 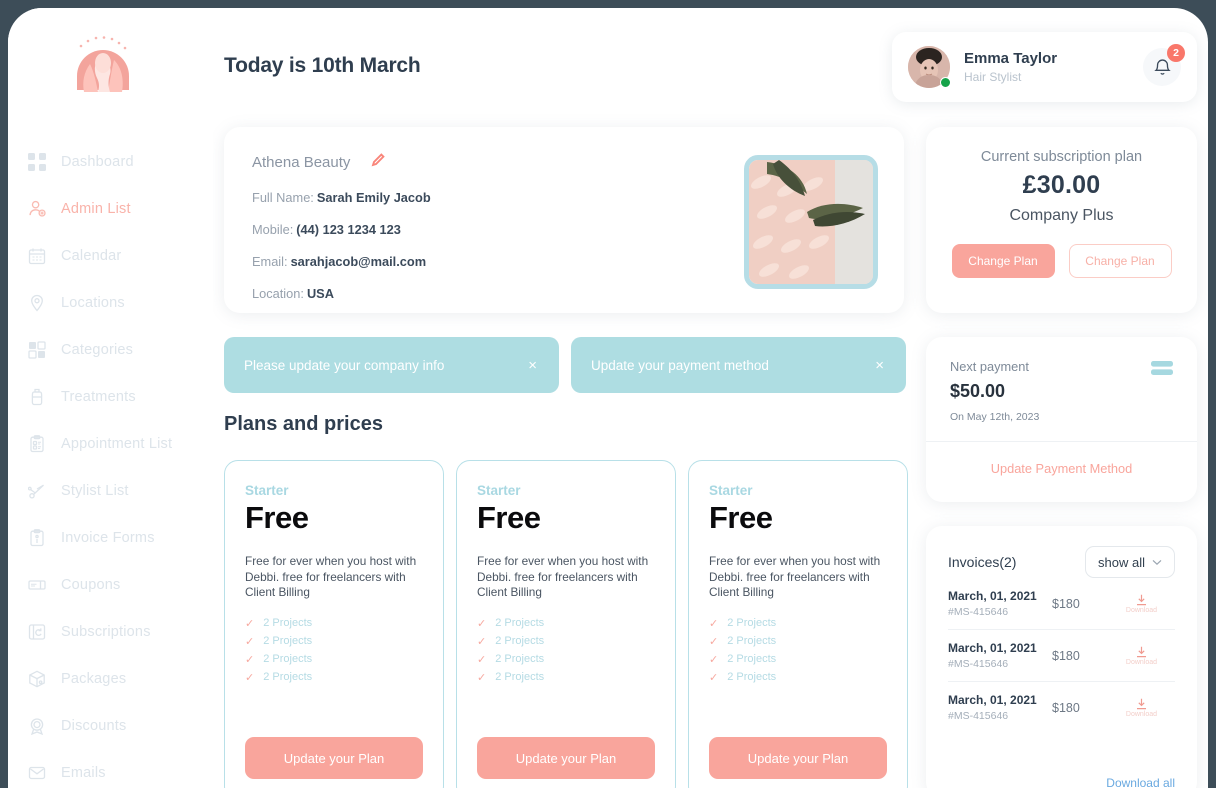 I want to click on invoices-filter-dropdown: show all, so click(x=1130, y=562).